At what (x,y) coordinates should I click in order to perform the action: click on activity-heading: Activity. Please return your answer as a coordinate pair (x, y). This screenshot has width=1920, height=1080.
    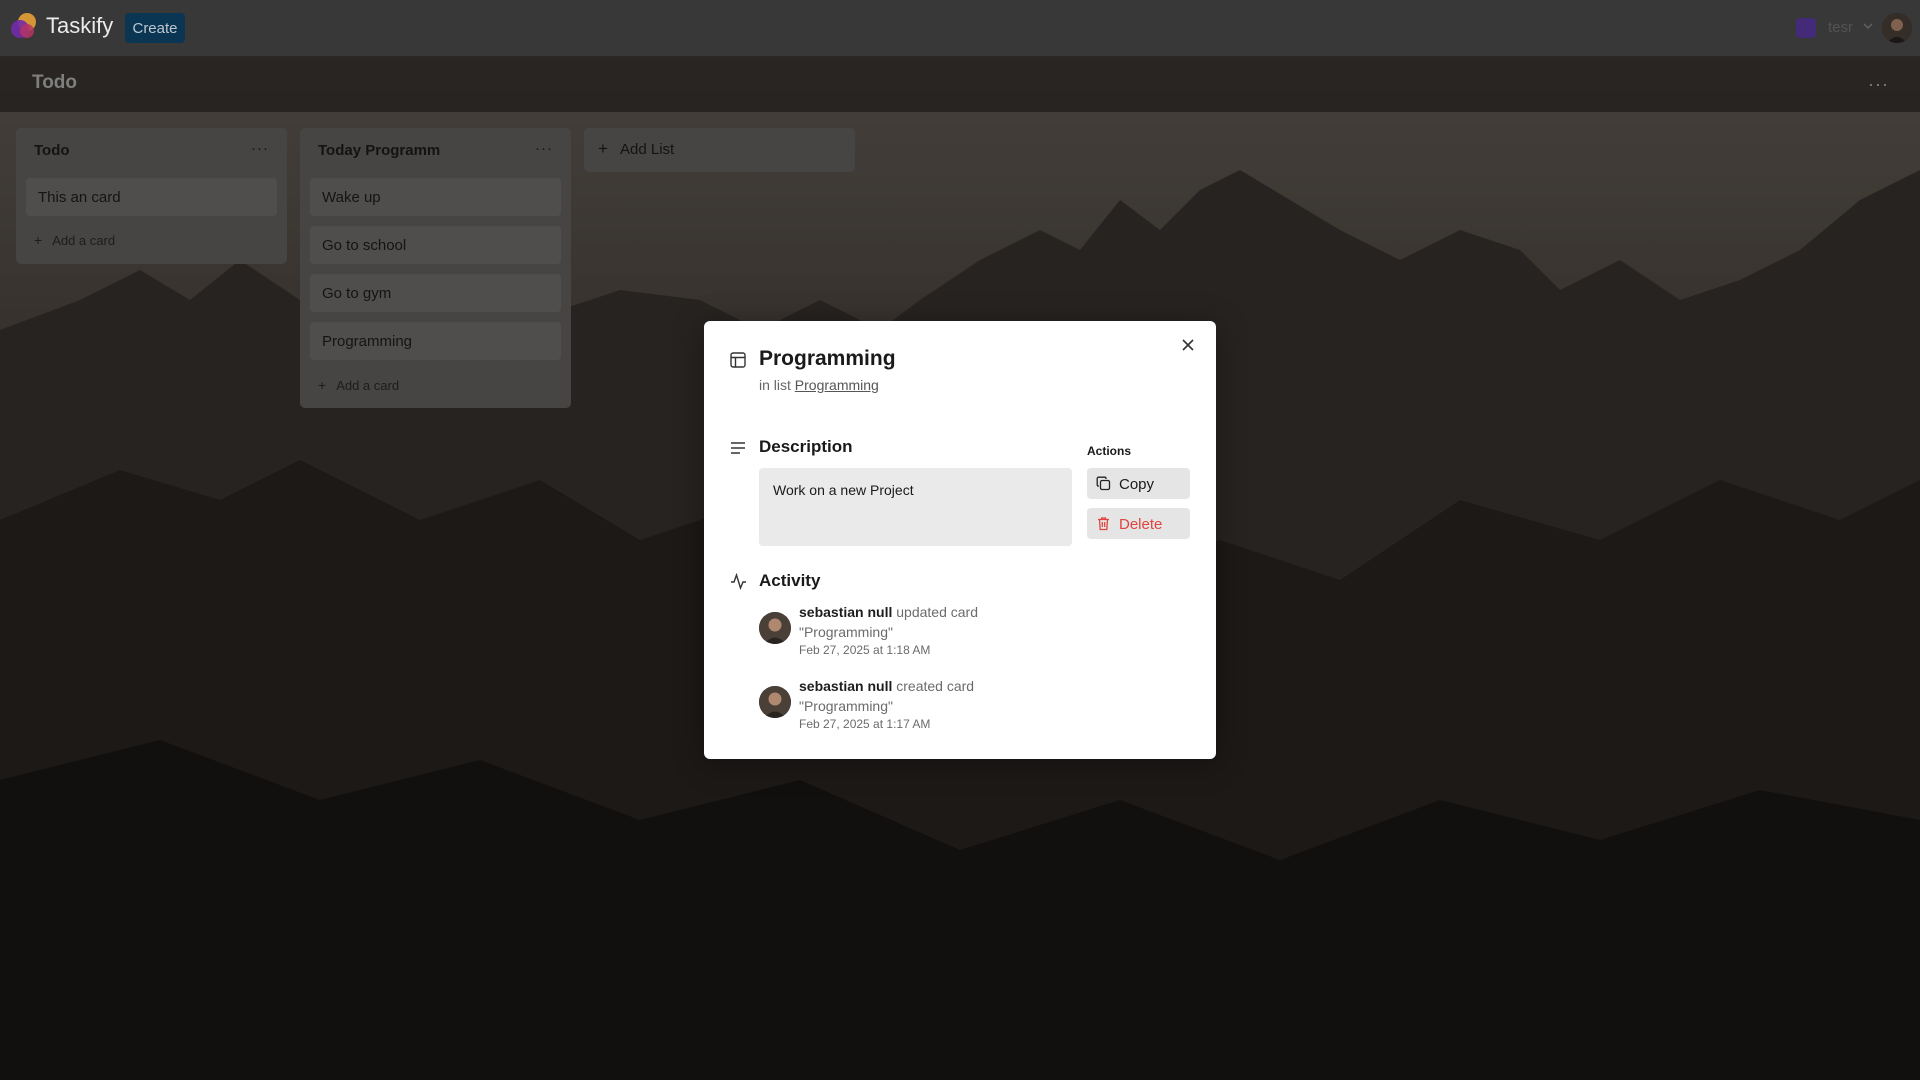
    Looking at the image, I should click on (790, 580).